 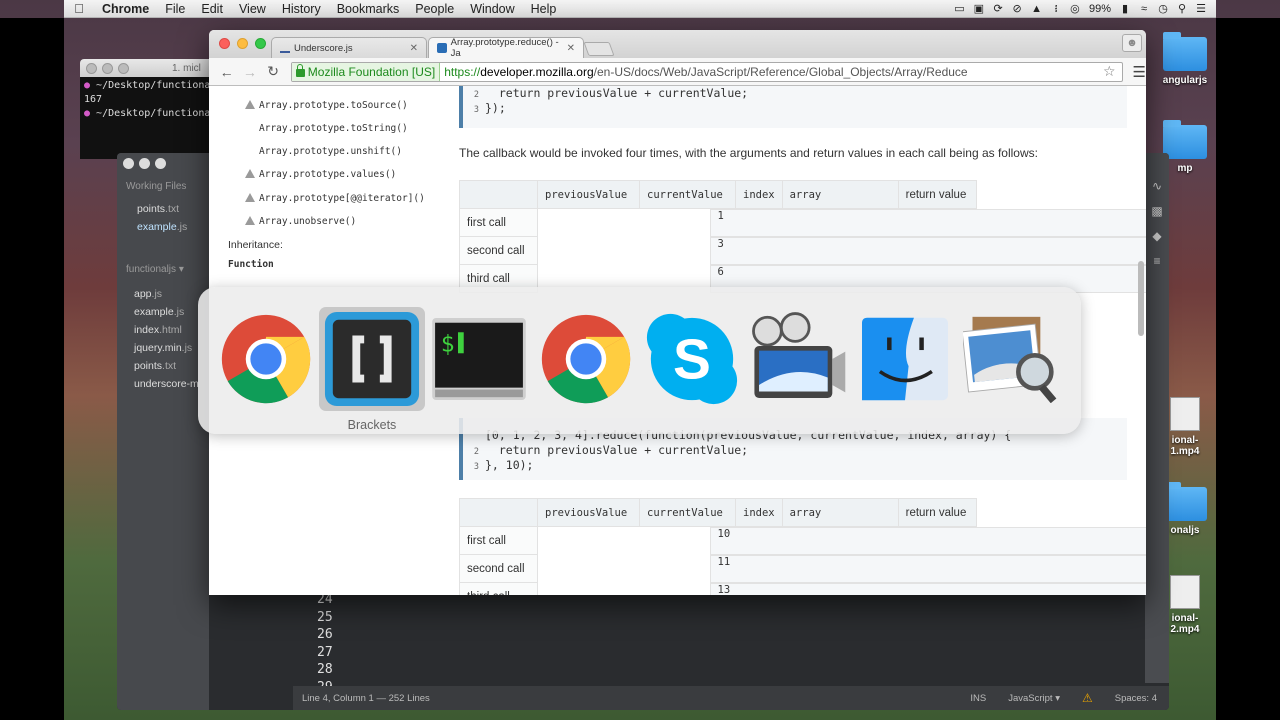 What do you see at coordinates (959, 8) in the screenshot?
I see `screen-icon: ▭` at bounding box center [959, 8].